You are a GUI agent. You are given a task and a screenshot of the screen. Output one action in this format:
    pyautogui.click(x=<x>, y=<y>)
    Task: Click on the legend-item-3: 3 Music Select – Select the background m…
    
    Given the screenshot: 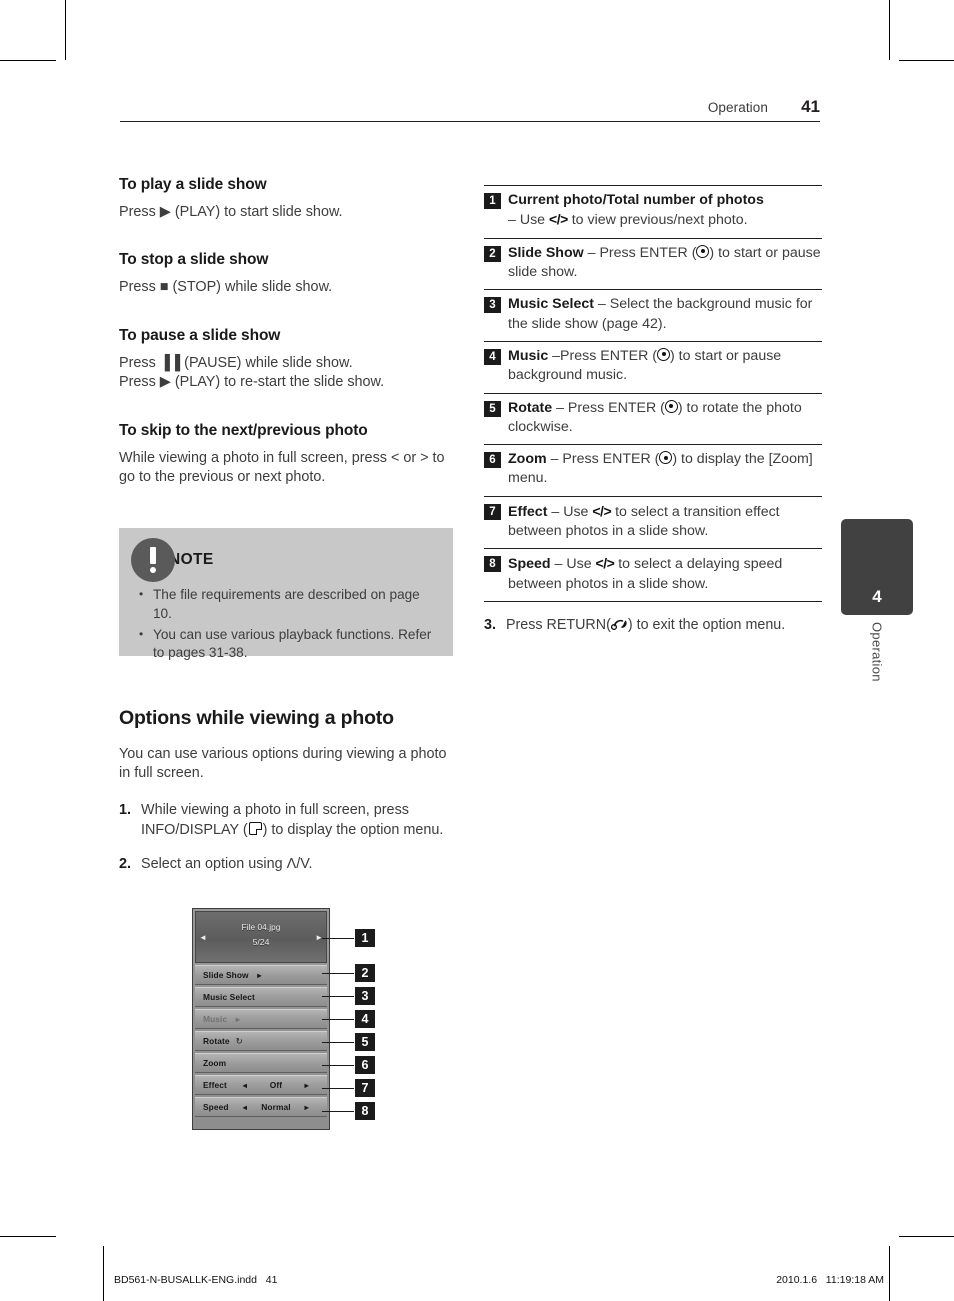 What is the action you would take?
    pyautogui.click(x=653, y=315)
    